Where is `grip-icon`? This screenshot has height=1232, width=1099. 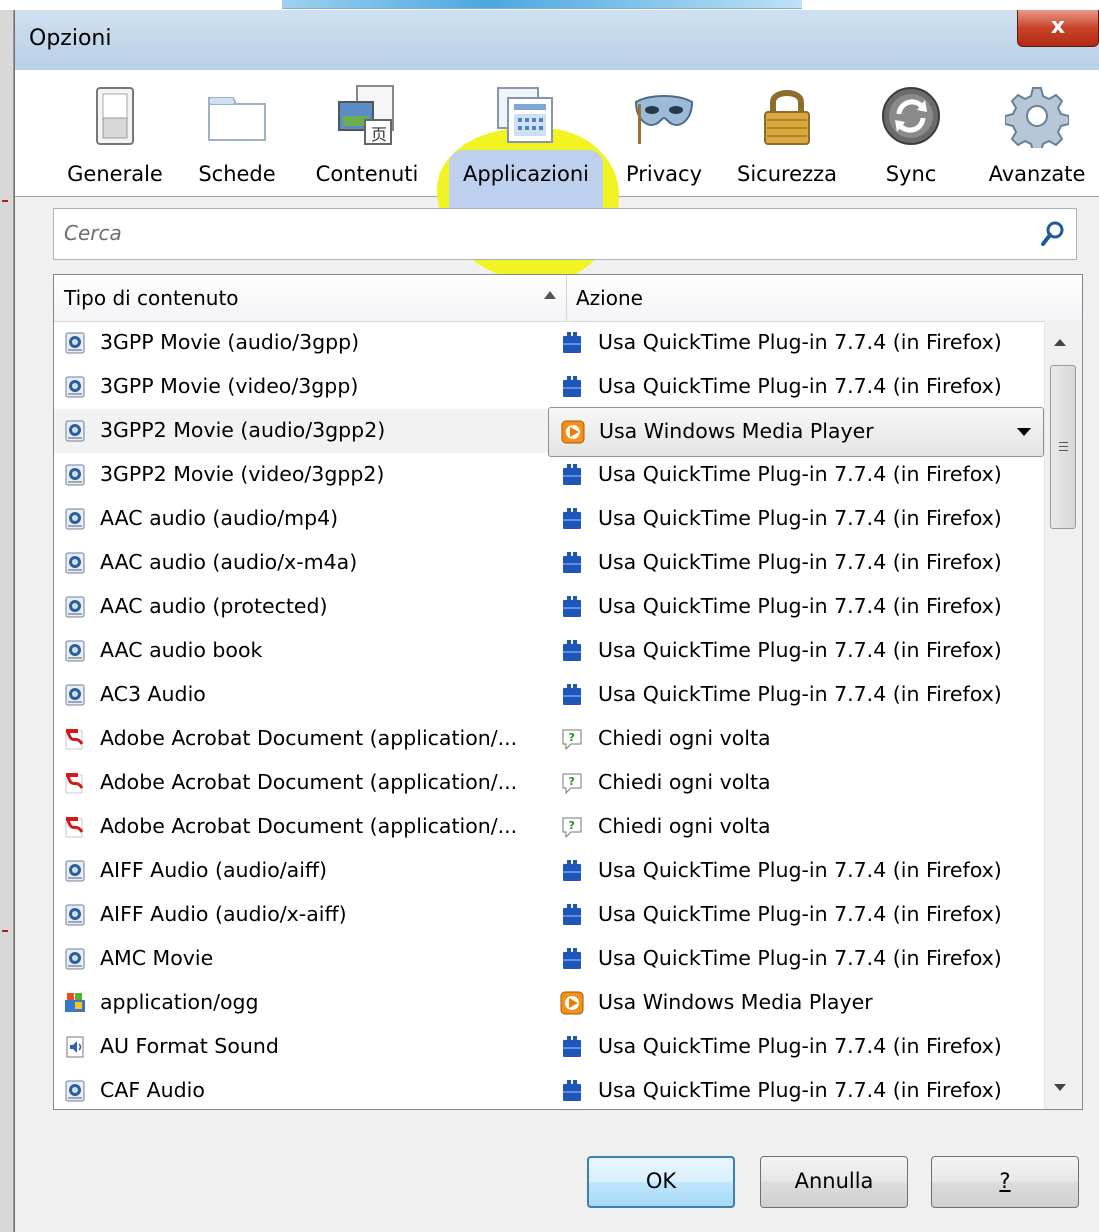
grip-icon is located at coordinates (1063, 442).